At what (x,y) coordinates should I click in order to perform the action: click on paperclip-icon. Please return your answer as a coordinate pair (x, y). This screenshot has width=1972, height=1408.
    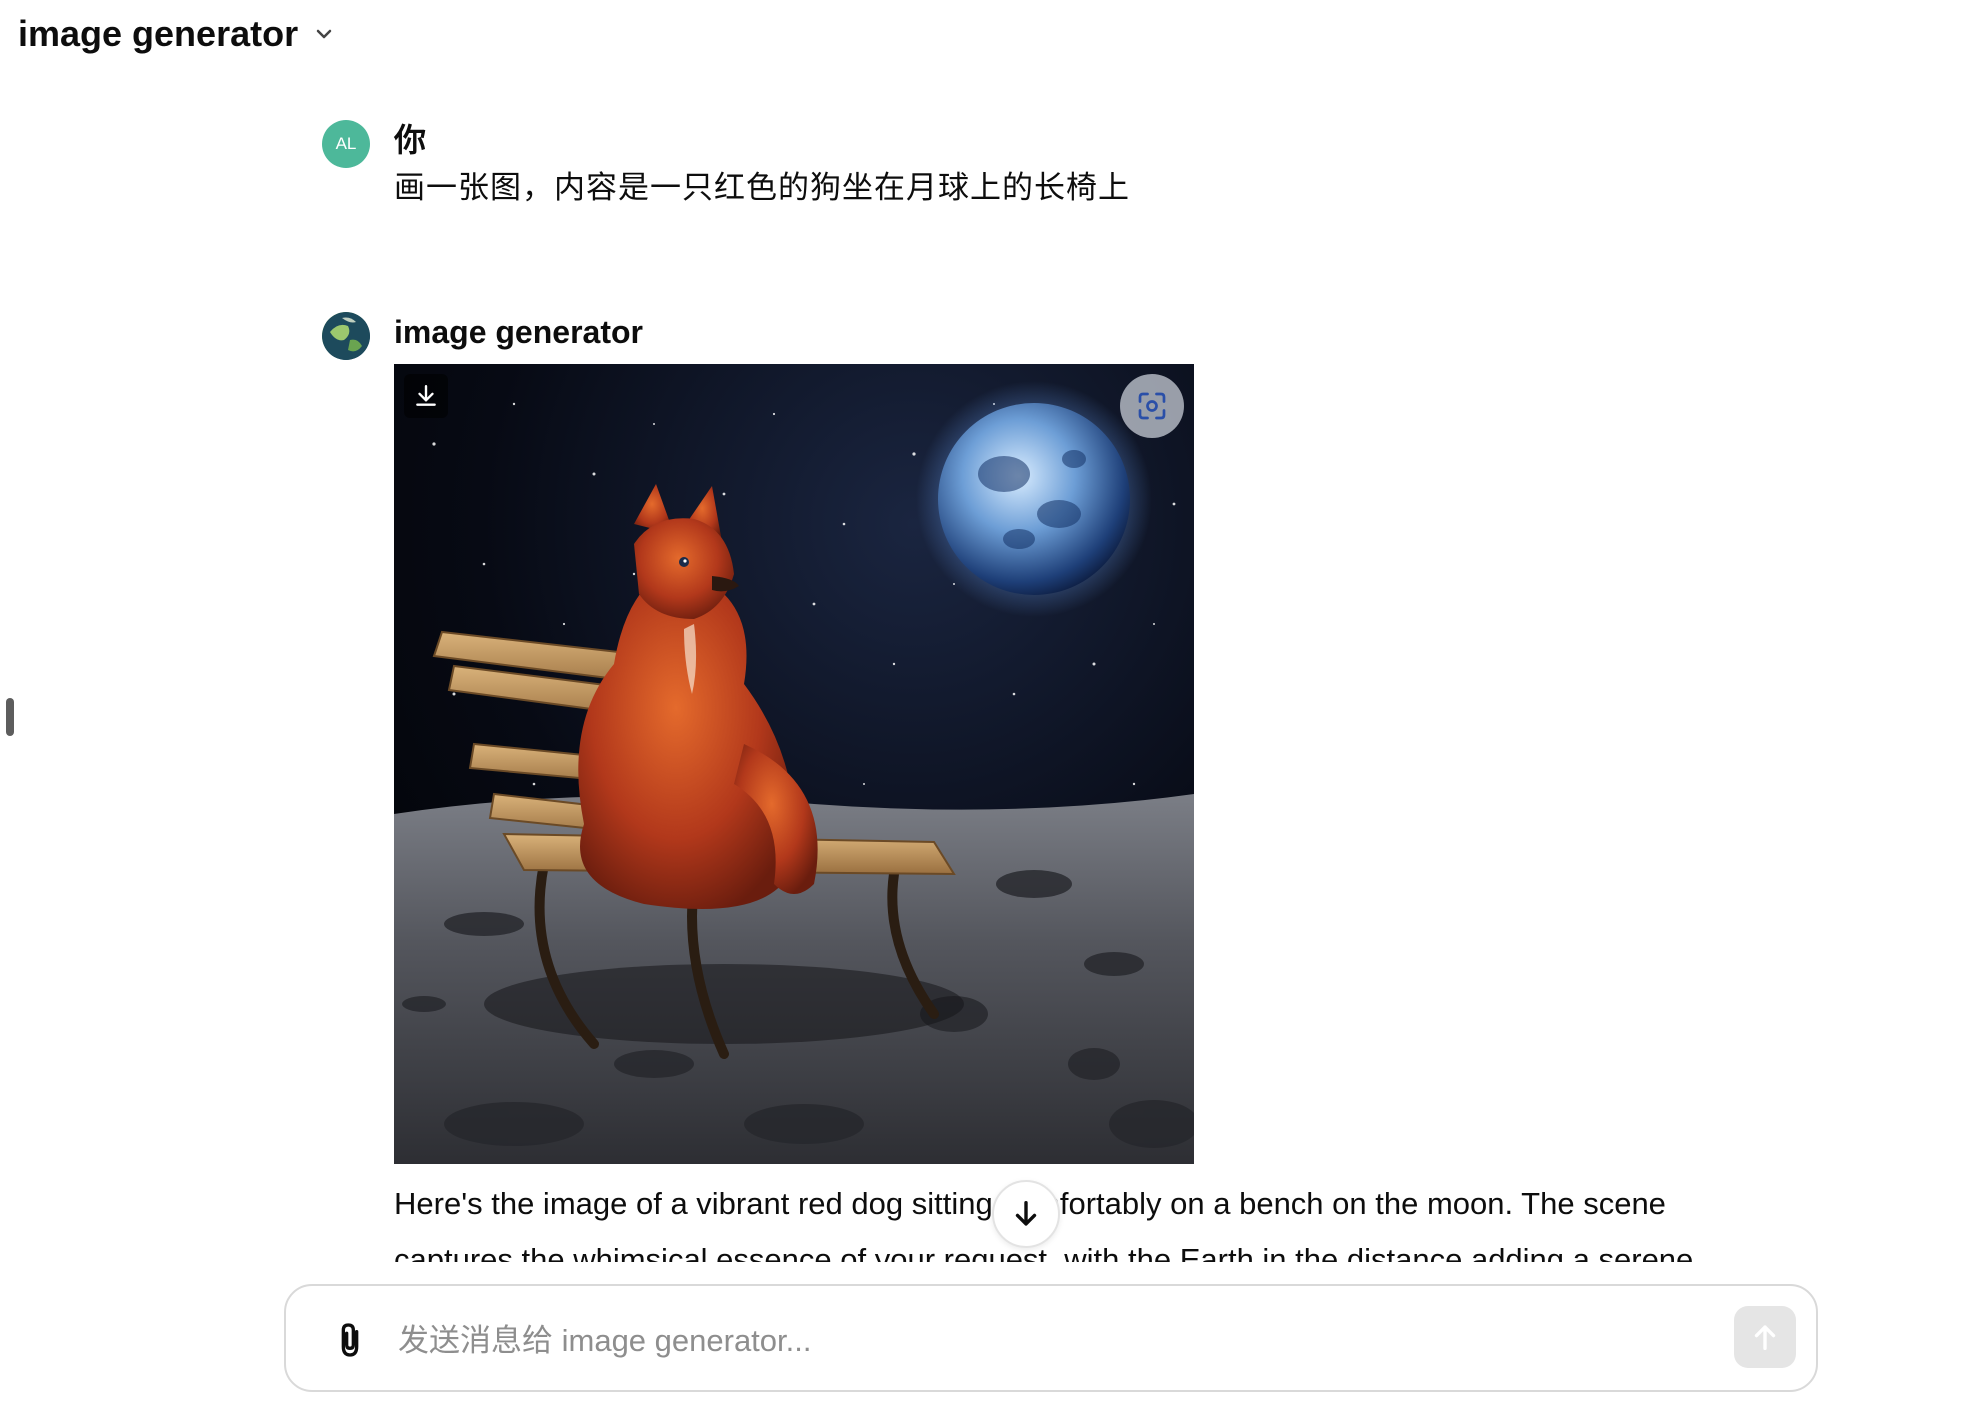
    Looking at the image, I should click on (350, 1340).